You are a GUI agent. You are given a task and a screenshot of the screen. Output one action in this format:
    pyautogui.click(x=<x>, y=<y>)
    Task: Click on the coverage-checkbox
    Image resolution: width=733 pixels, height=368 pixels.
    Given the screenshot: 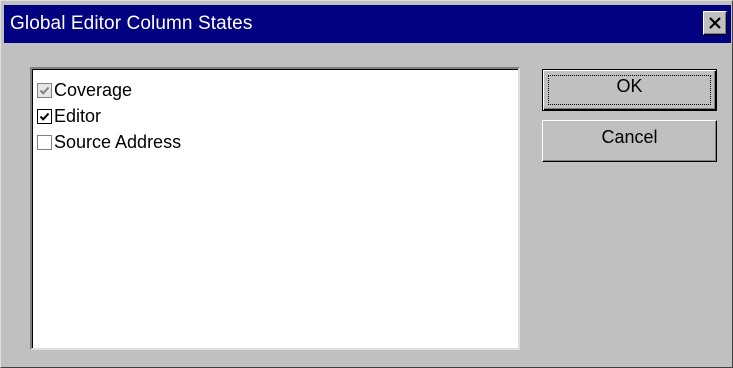 What is the action you would take?
    pyautogui.click(x=44, y=90)
    